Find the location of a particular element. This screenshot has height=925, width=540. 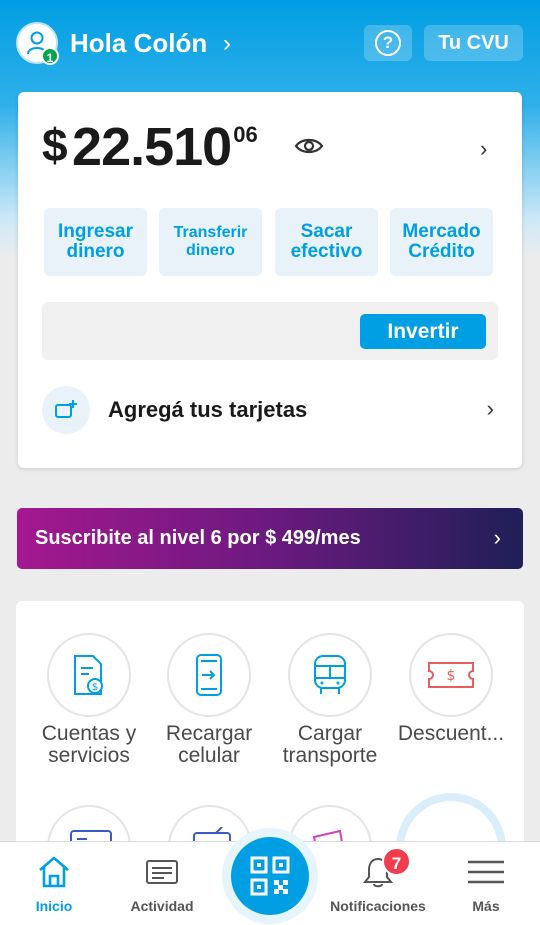

bill-icon: $ is located at coordinates (89, 675).